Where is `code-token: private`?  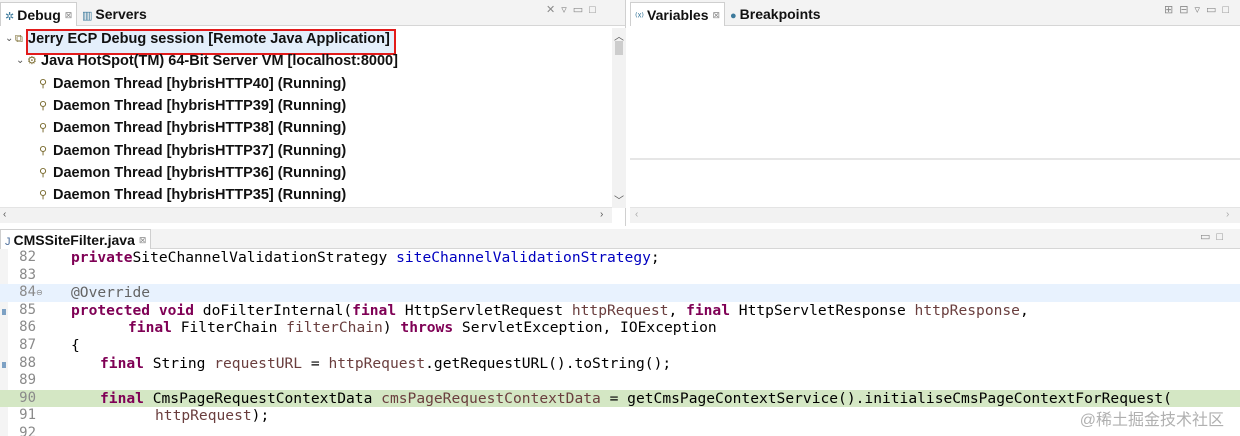
code-token: private is located at coordinates (102, 257).